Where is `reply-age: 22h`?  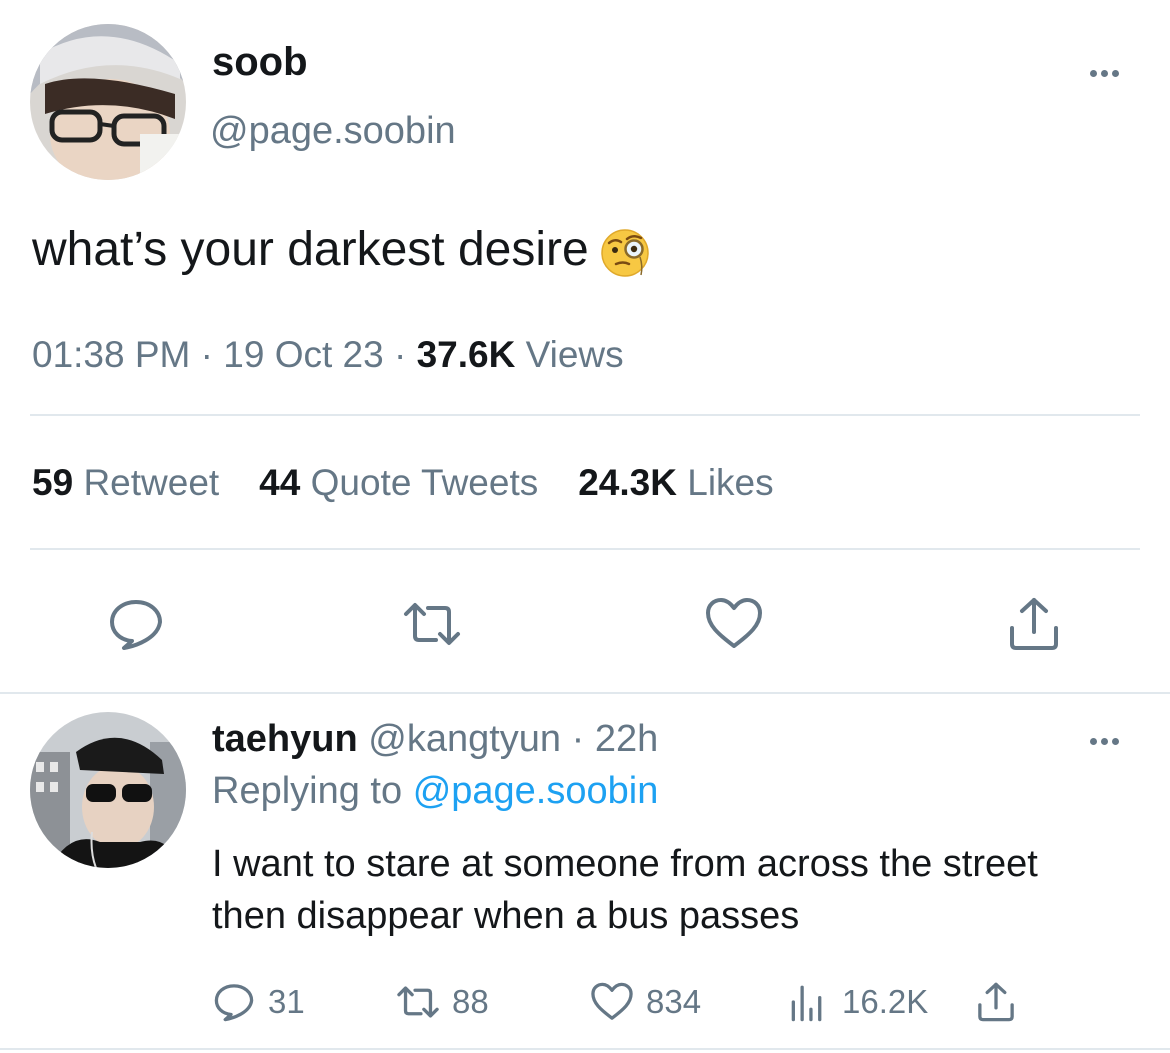
reply-age: 22h is located at coordinates (626, 739).